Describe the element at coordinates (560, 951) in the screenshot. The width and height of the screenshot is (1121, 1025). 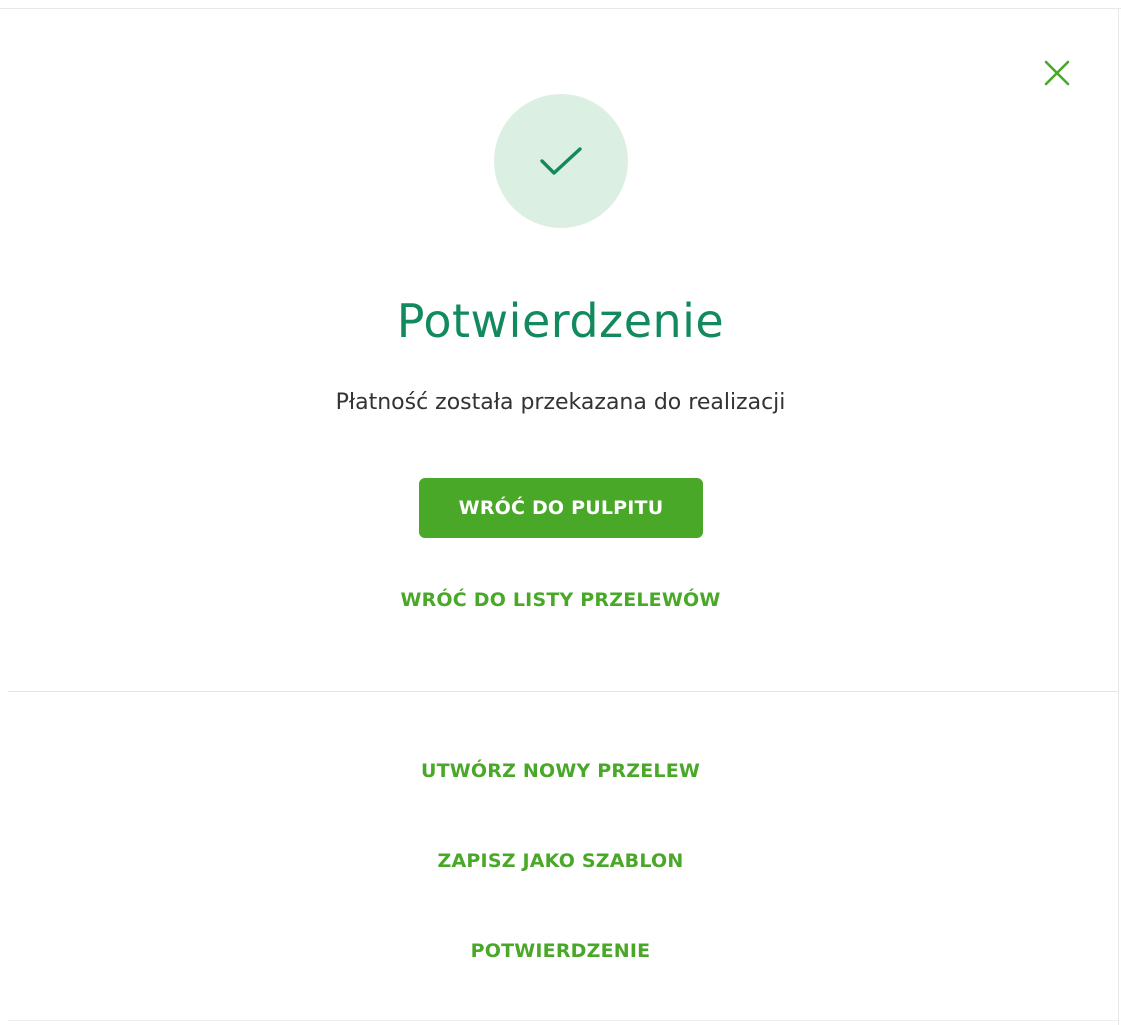
I see `confirmation-document-link: POTWIERDZENIE` at that location.